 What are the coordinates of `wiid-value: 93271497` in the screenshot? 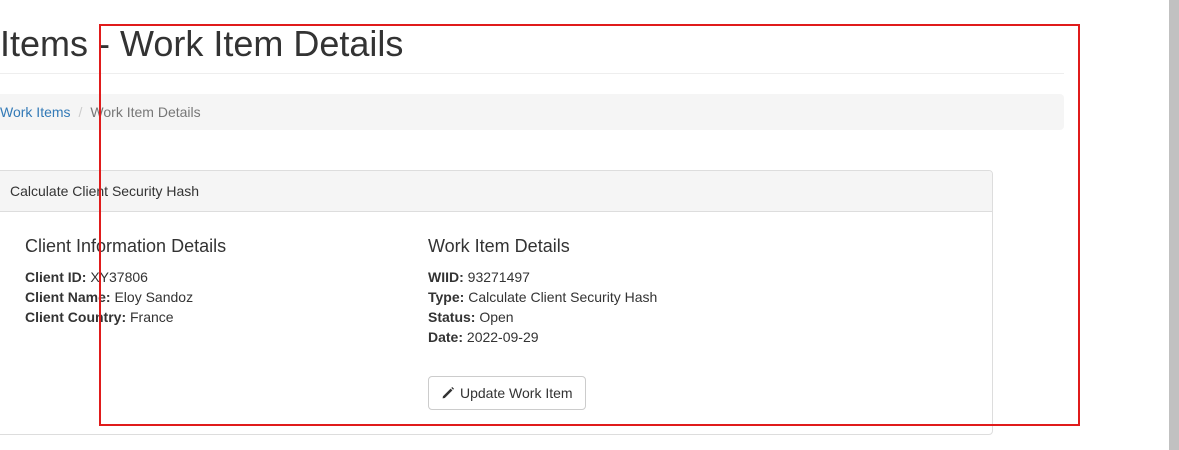 It's located at (498, 277).